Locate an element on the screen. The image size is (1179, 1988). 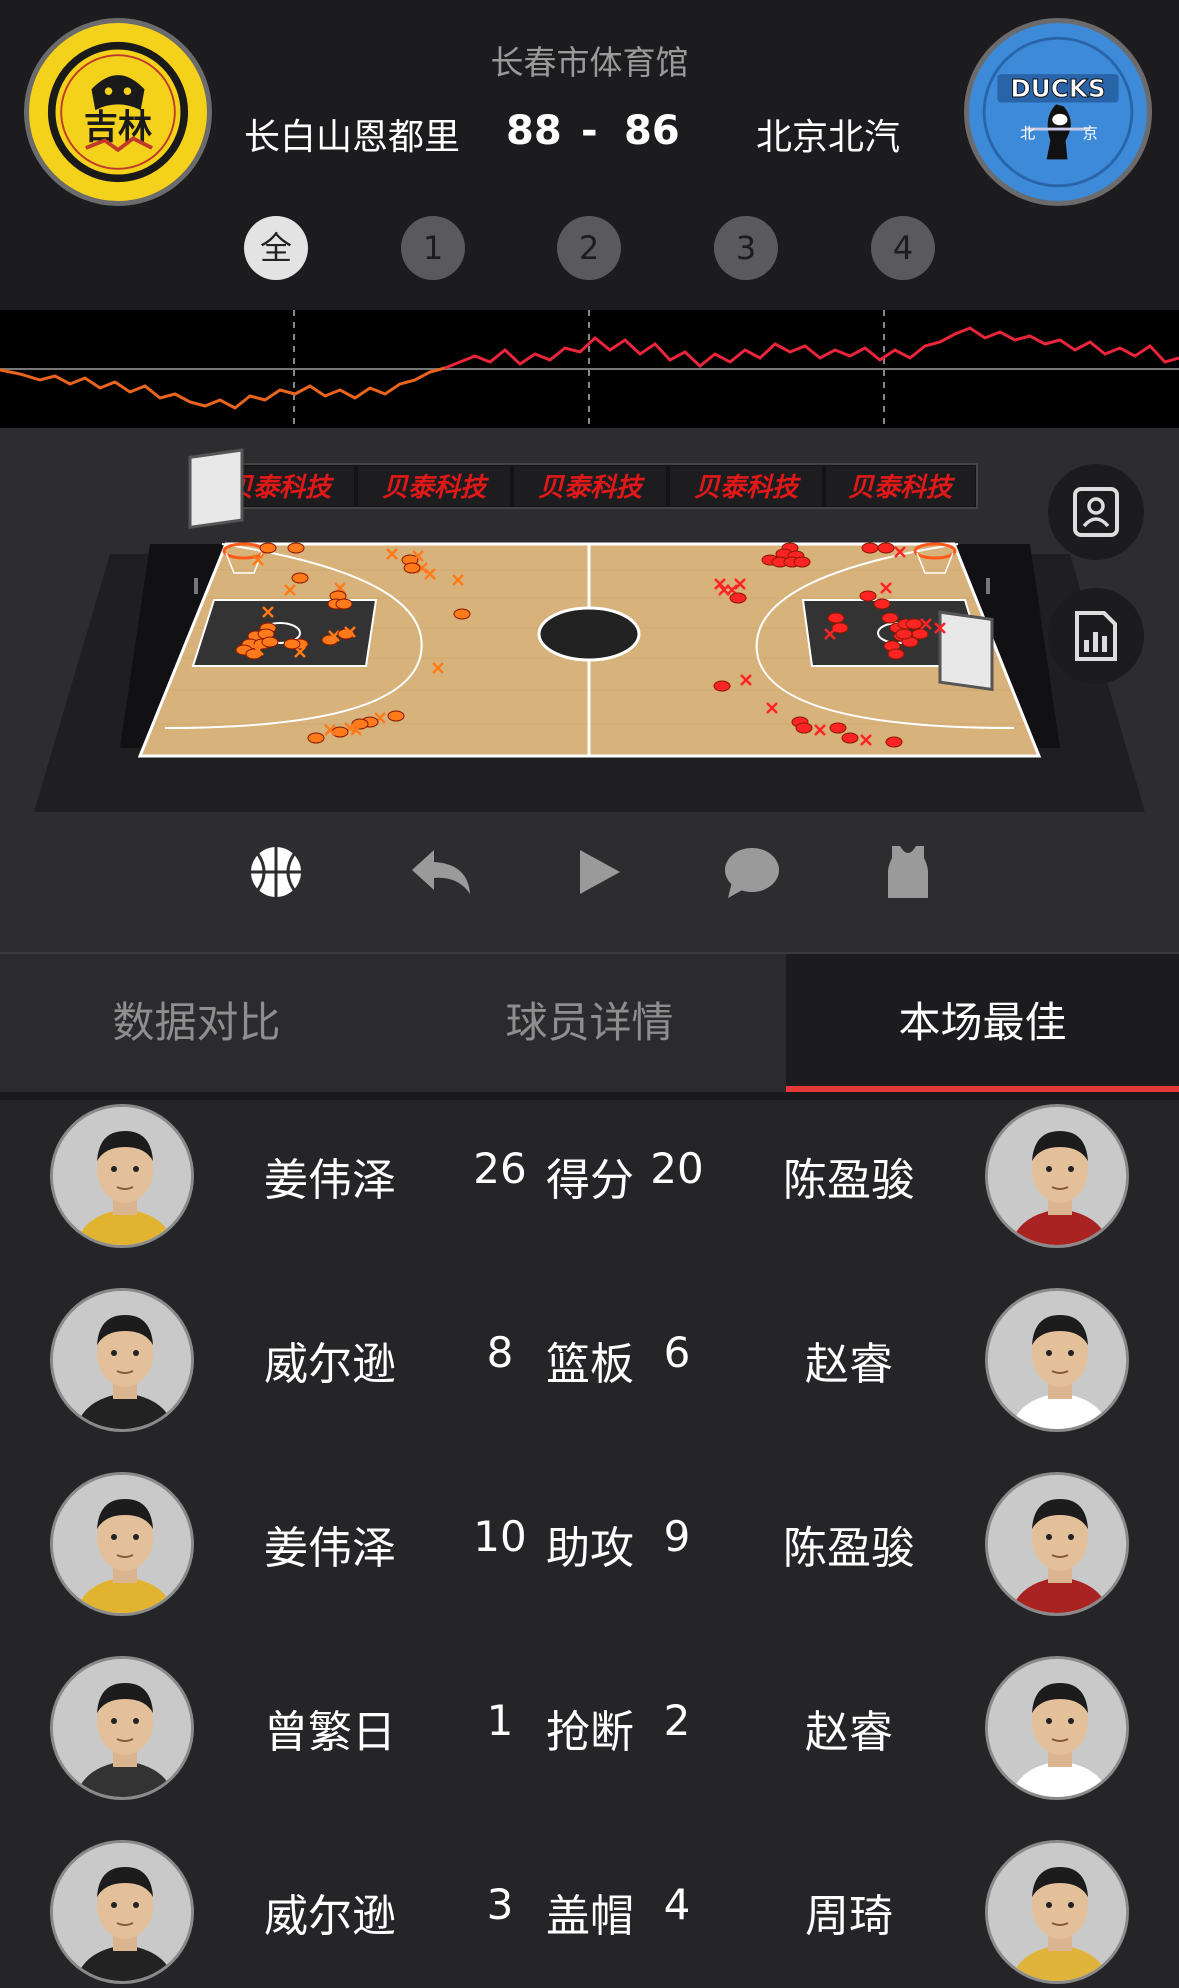
score-momentum-chart is located at coordinates (589, 369).